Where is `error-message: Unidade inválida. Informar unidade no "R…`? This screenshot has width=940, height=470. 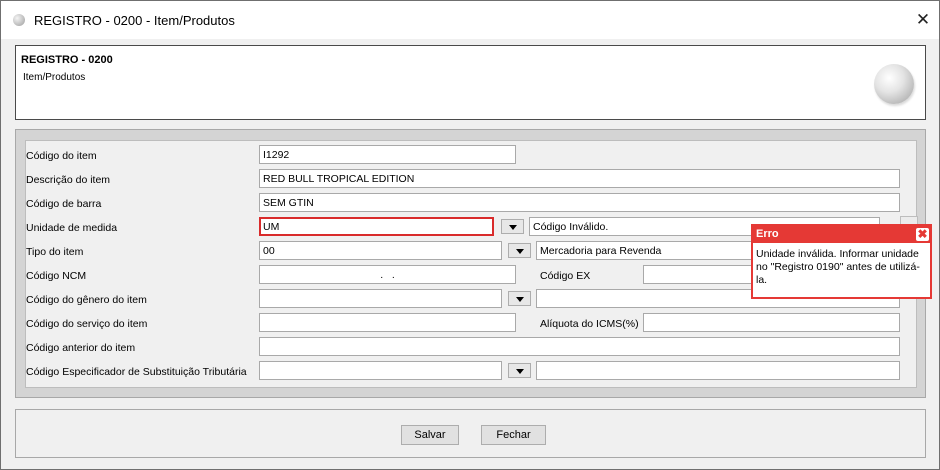 error-message: Unidade inválida. Informar unidade no "R… is located at coordinates (838, 267).